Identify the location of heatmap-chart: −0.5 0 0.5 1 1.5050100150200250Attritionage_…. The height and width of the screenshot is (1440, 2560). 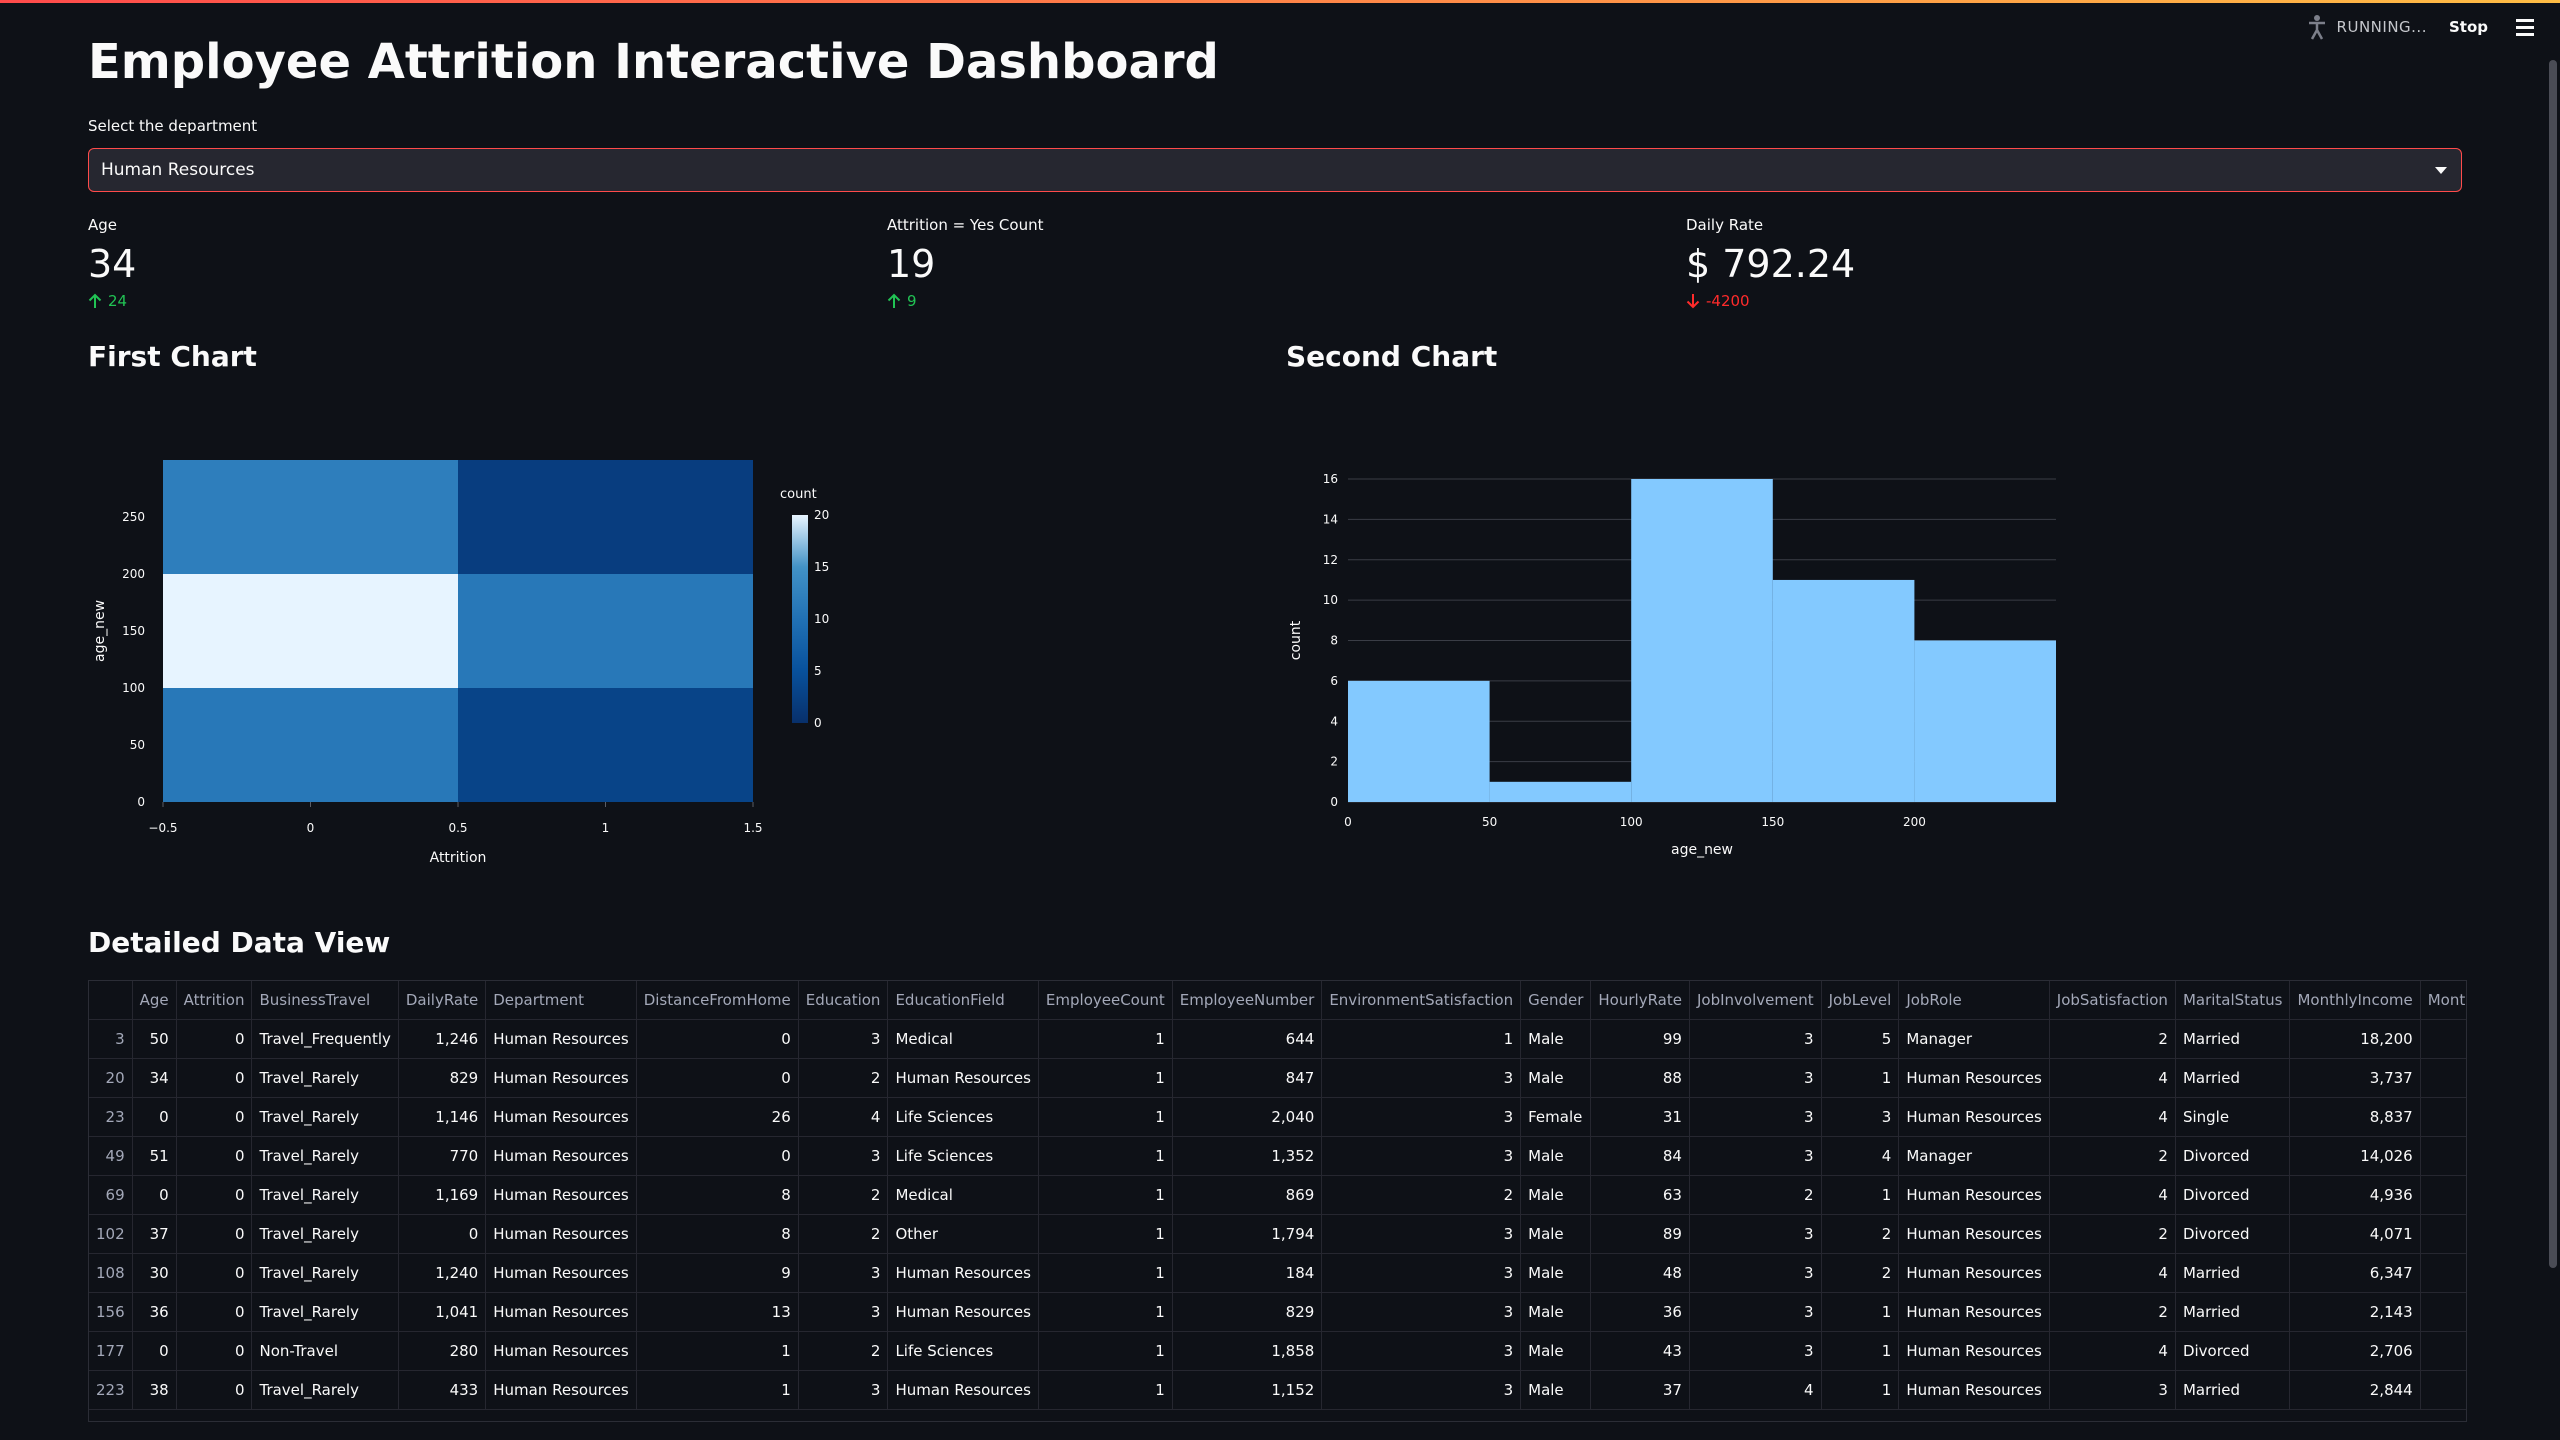
(488, 660).